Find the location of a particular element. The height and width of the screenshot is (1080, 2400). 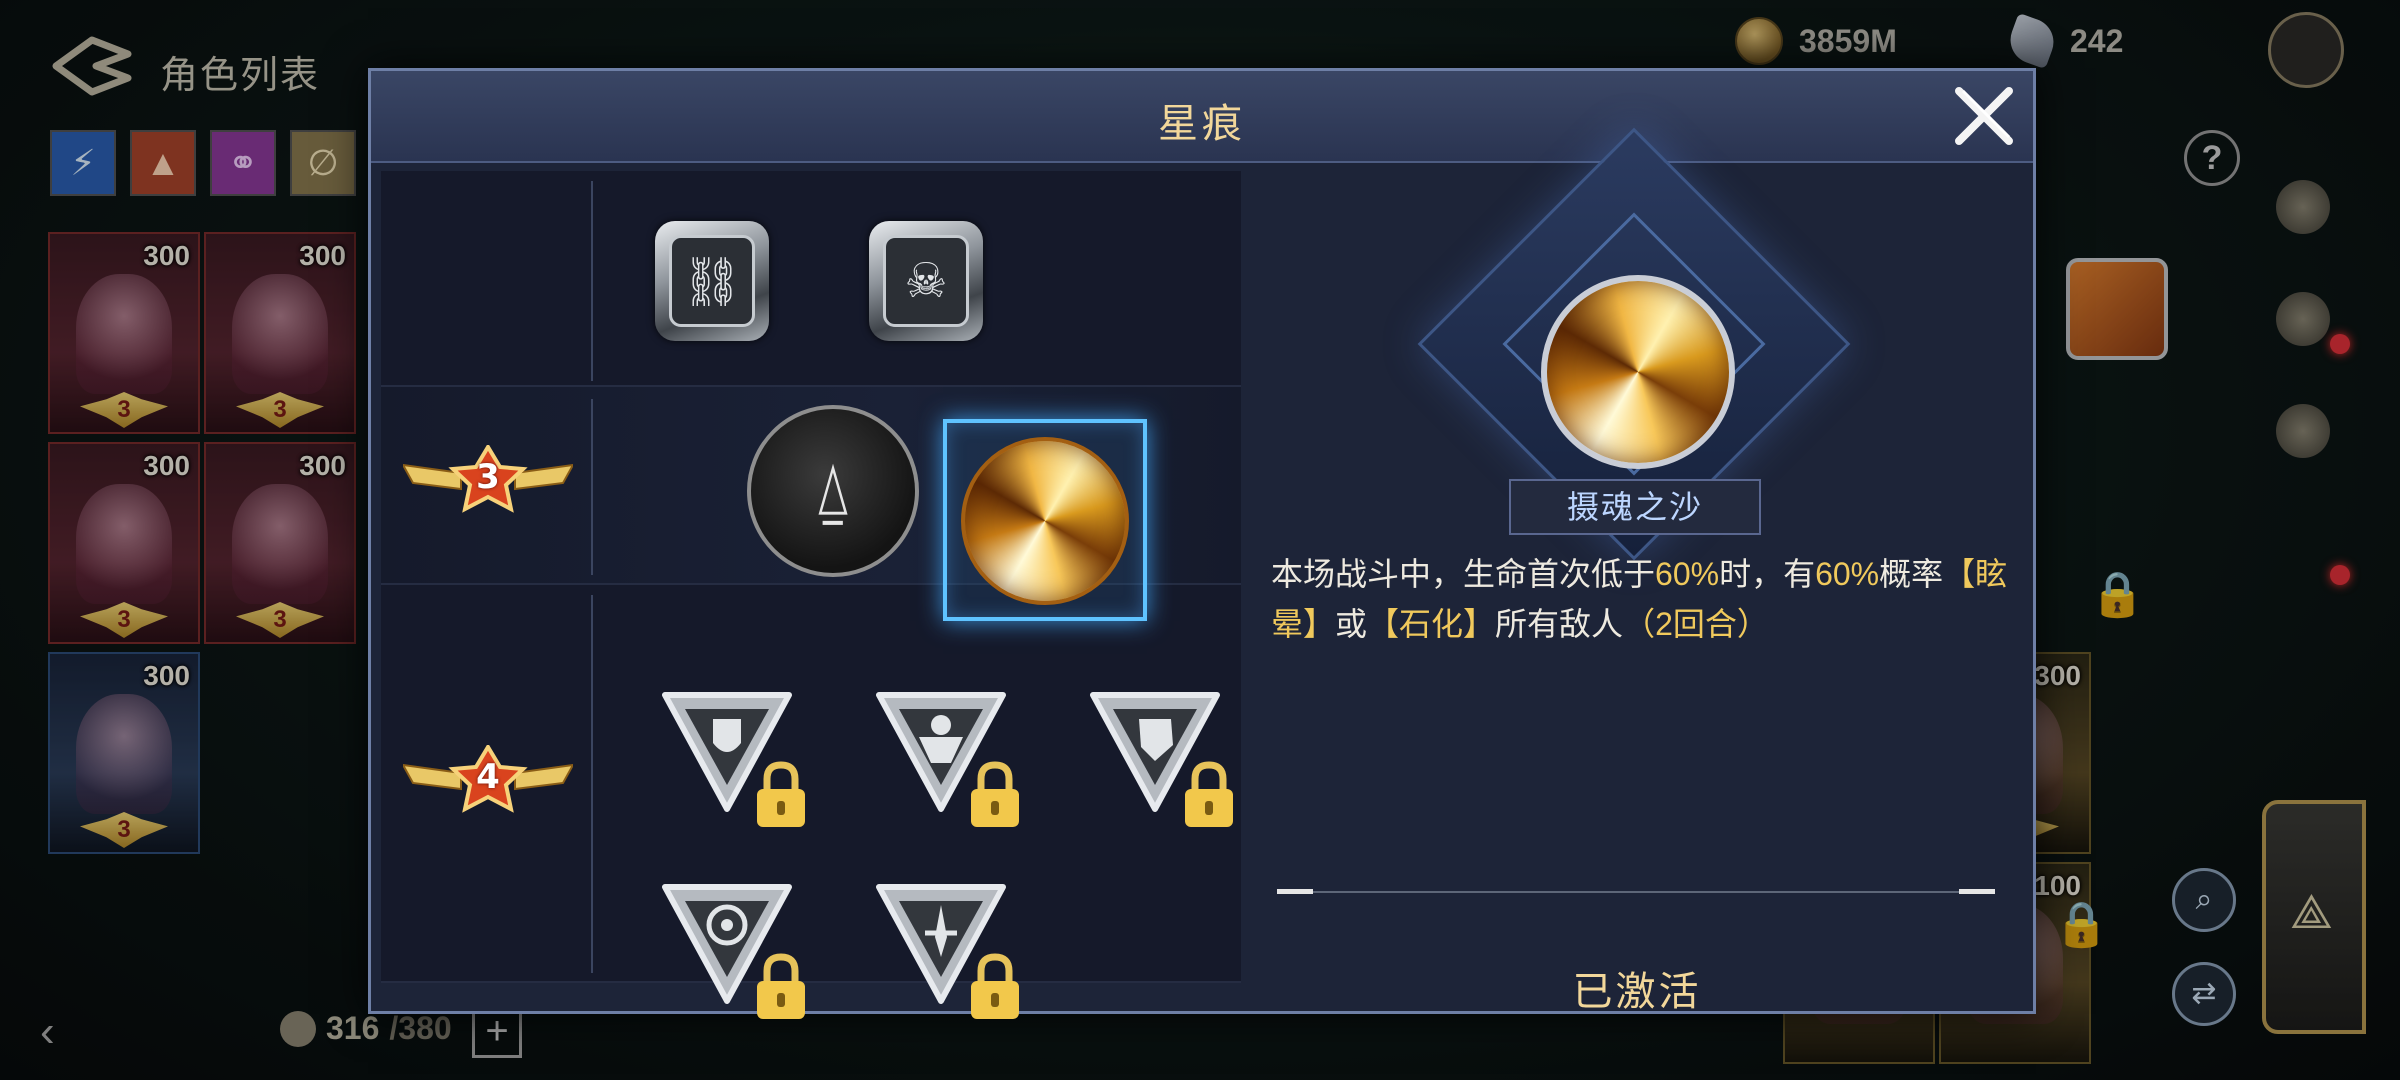

description-highlight: 【石化】 is located at coordinates (1431, 624).